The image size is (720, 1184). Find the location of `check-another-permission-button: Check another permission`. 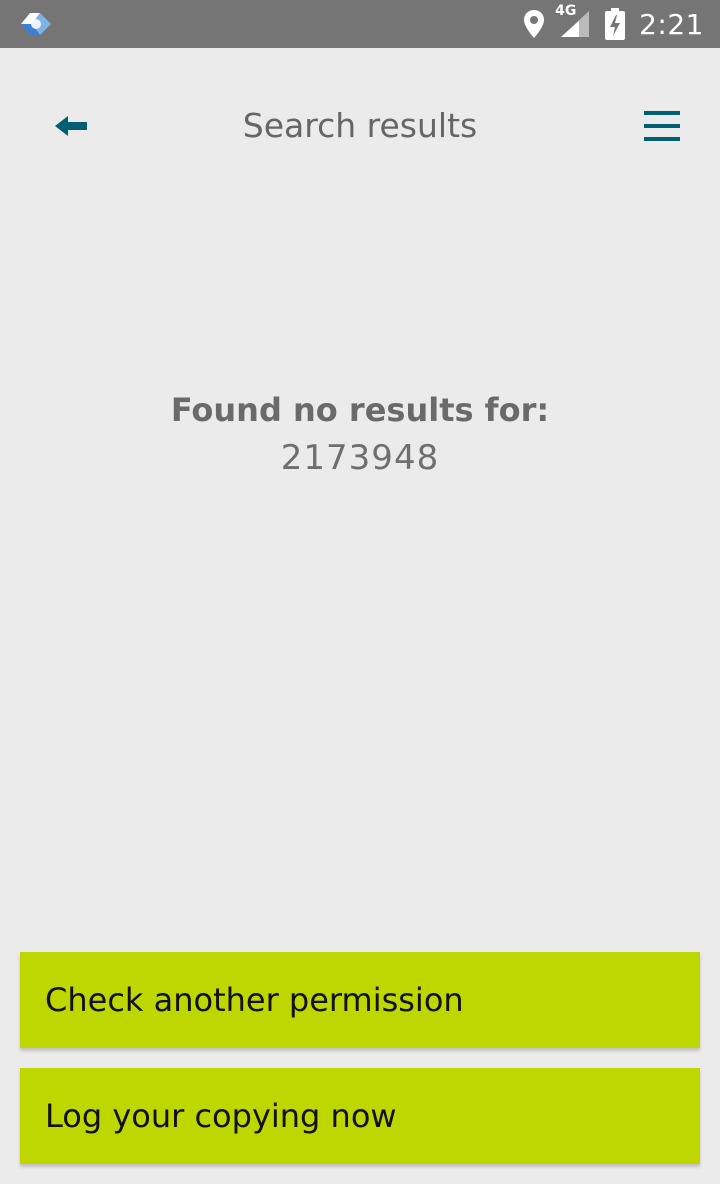

check-another-permission-button: Check another permission is located at coordinates (360, 1000).